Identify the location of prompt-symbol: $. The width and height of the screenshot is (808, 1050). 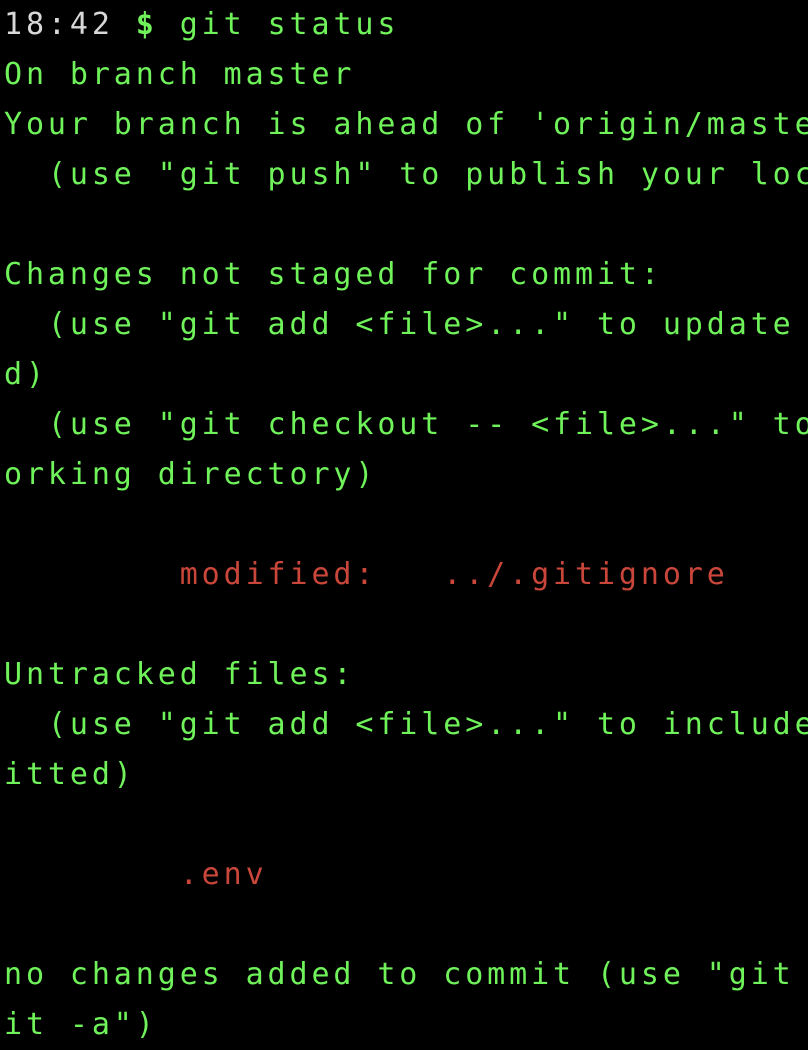
(146, 24).